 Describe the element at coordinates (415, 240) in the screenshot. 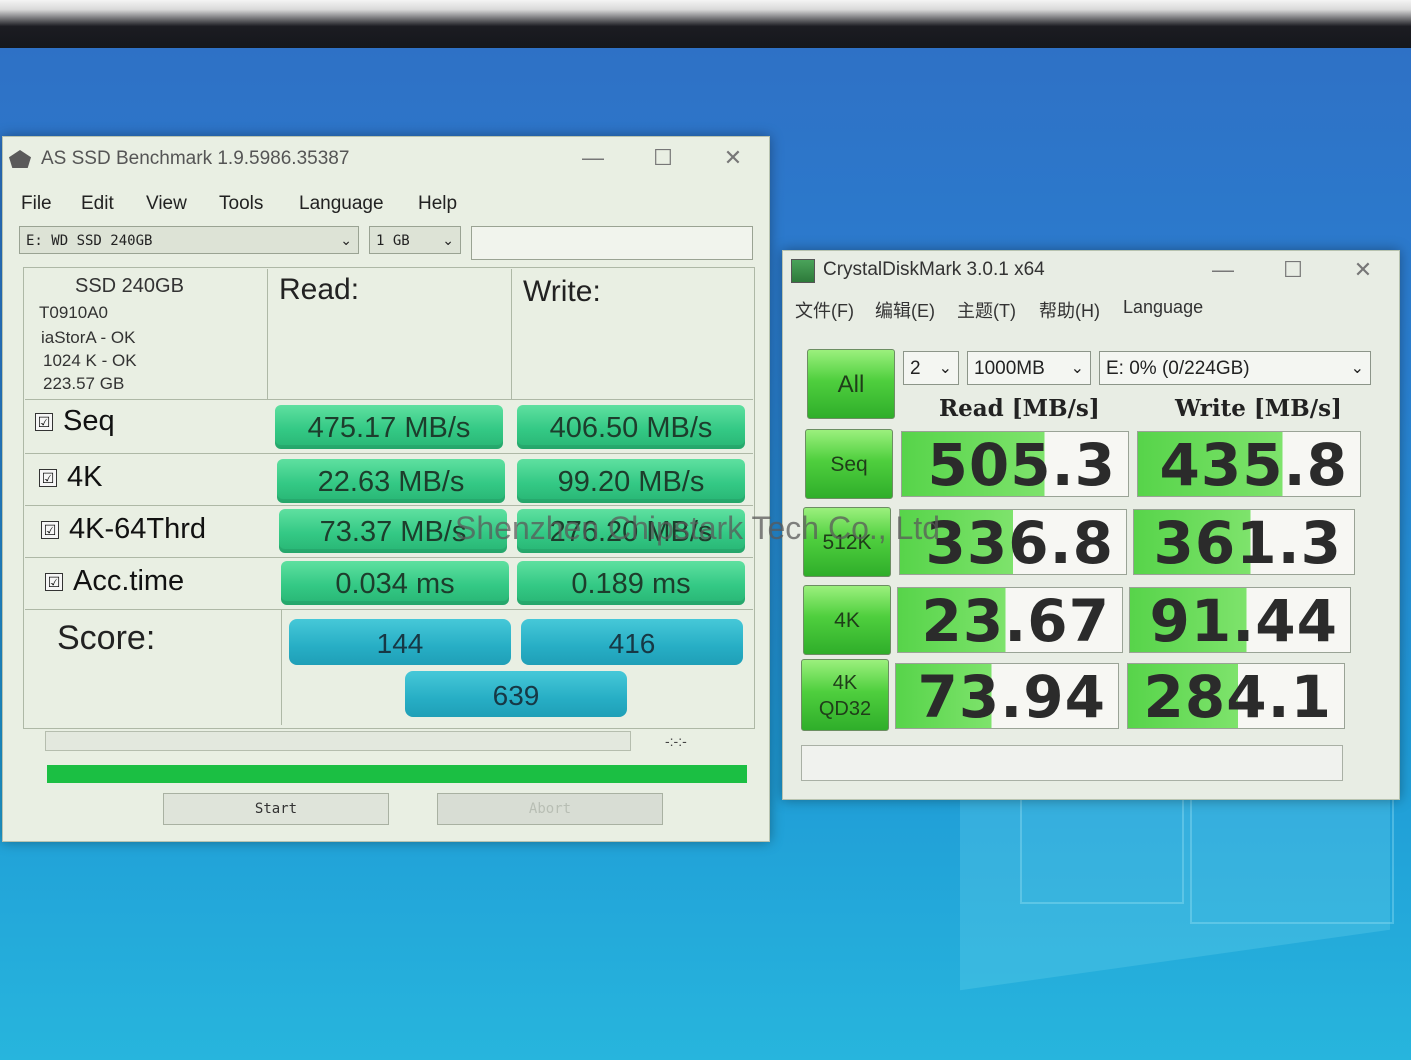

I see `size-select: 1 GB ⌄` at that location.